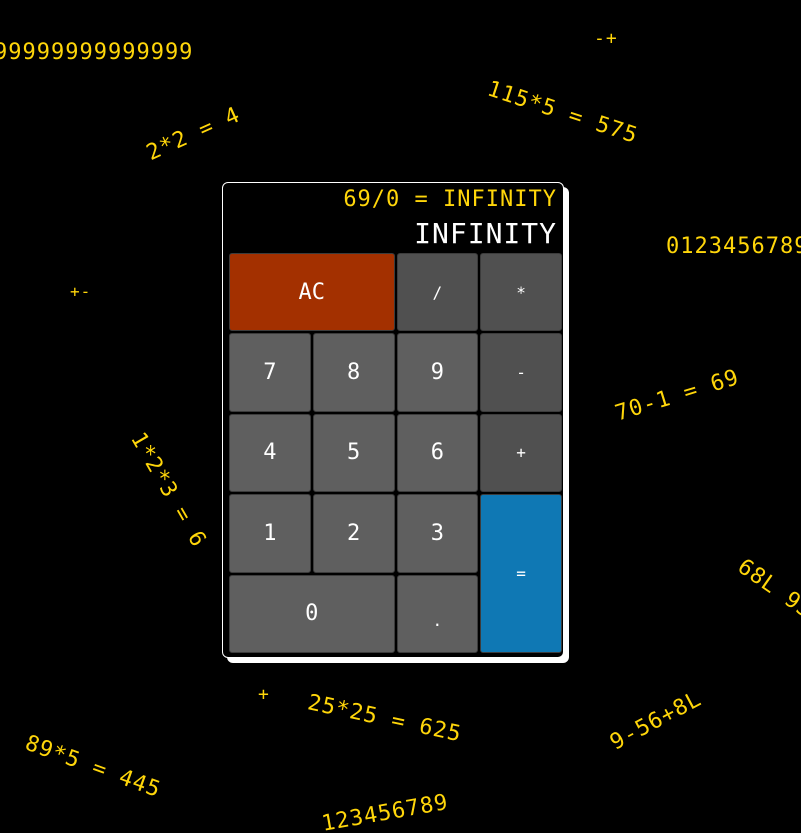 The height and width of the screenshot is (833, 801). Describe the element at coordinates (393, 218) in the screenshot. I see `calculator-display: 69/0 = INFINITY INFINITY` at that location.